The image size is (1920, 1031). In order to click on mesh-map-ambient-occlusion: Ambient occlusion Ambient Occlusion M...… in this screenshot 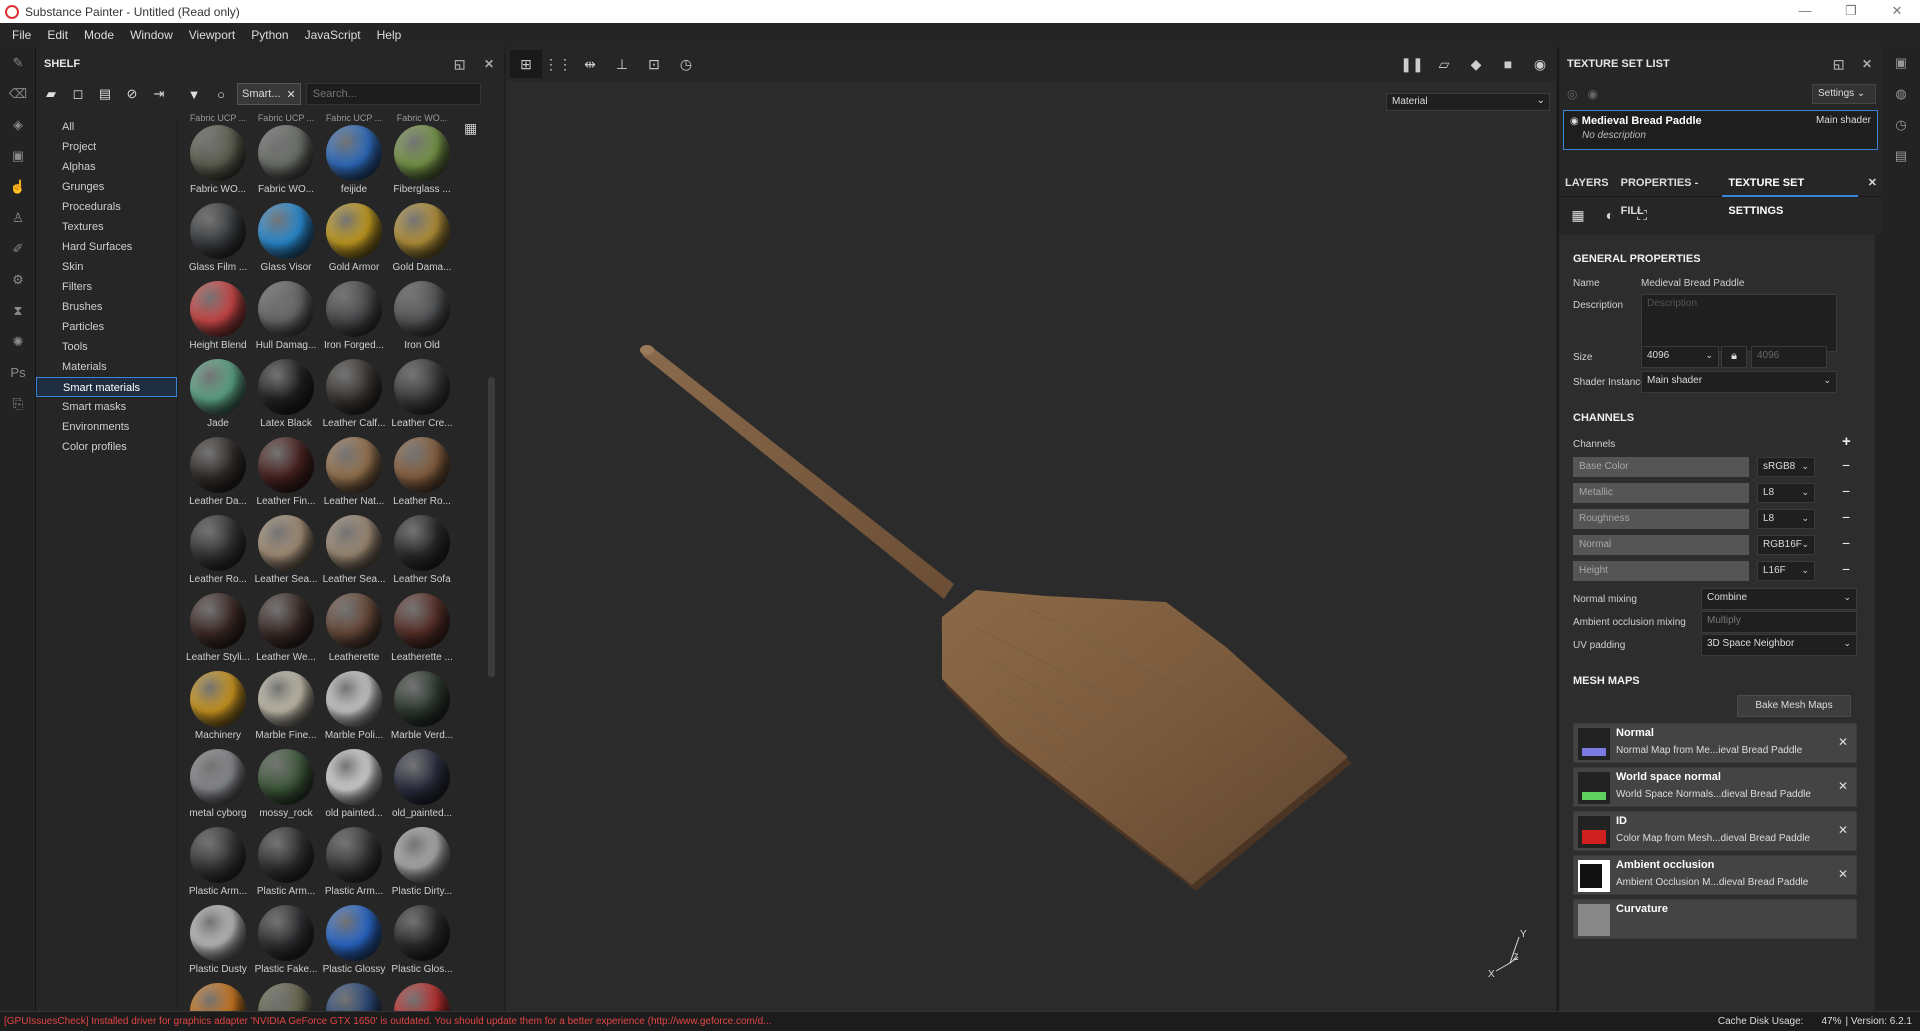, I will do `click(1715, 875)`.